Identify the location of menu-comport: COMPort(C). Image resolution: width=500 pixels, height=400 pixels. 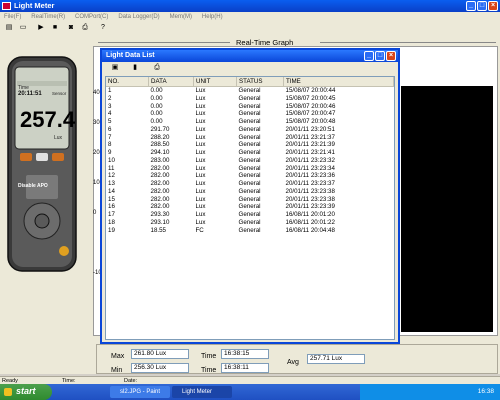
(91, 17).